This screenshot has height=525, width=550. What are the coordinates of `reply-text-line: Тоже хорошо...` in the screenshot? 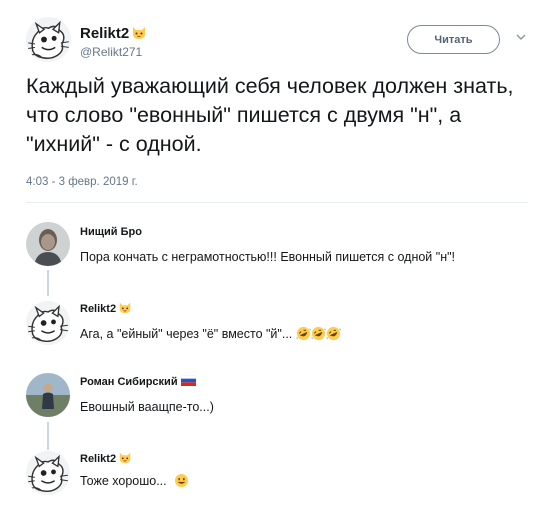 It's located at (134, 480).